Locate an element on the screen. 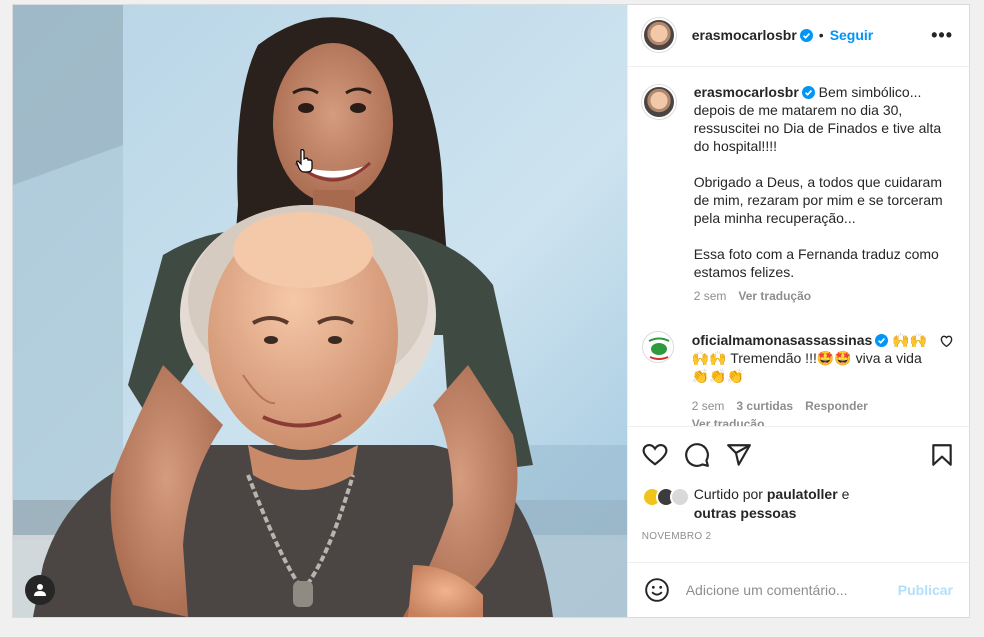 This screenshot has height=637, width=984. caption-translate-link: Ver tradução is located at coordinates (774, 296).